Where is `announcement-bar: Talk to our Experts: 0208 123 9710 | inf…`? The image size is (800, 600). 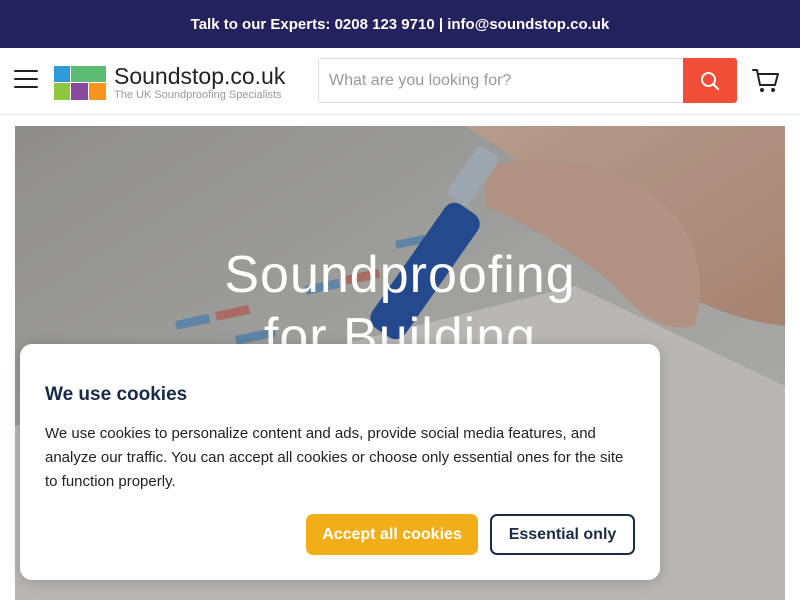
announcement-bar: Talk to our Experts: 0208 123 9710 | inf… is located at coordinates (400, 24).